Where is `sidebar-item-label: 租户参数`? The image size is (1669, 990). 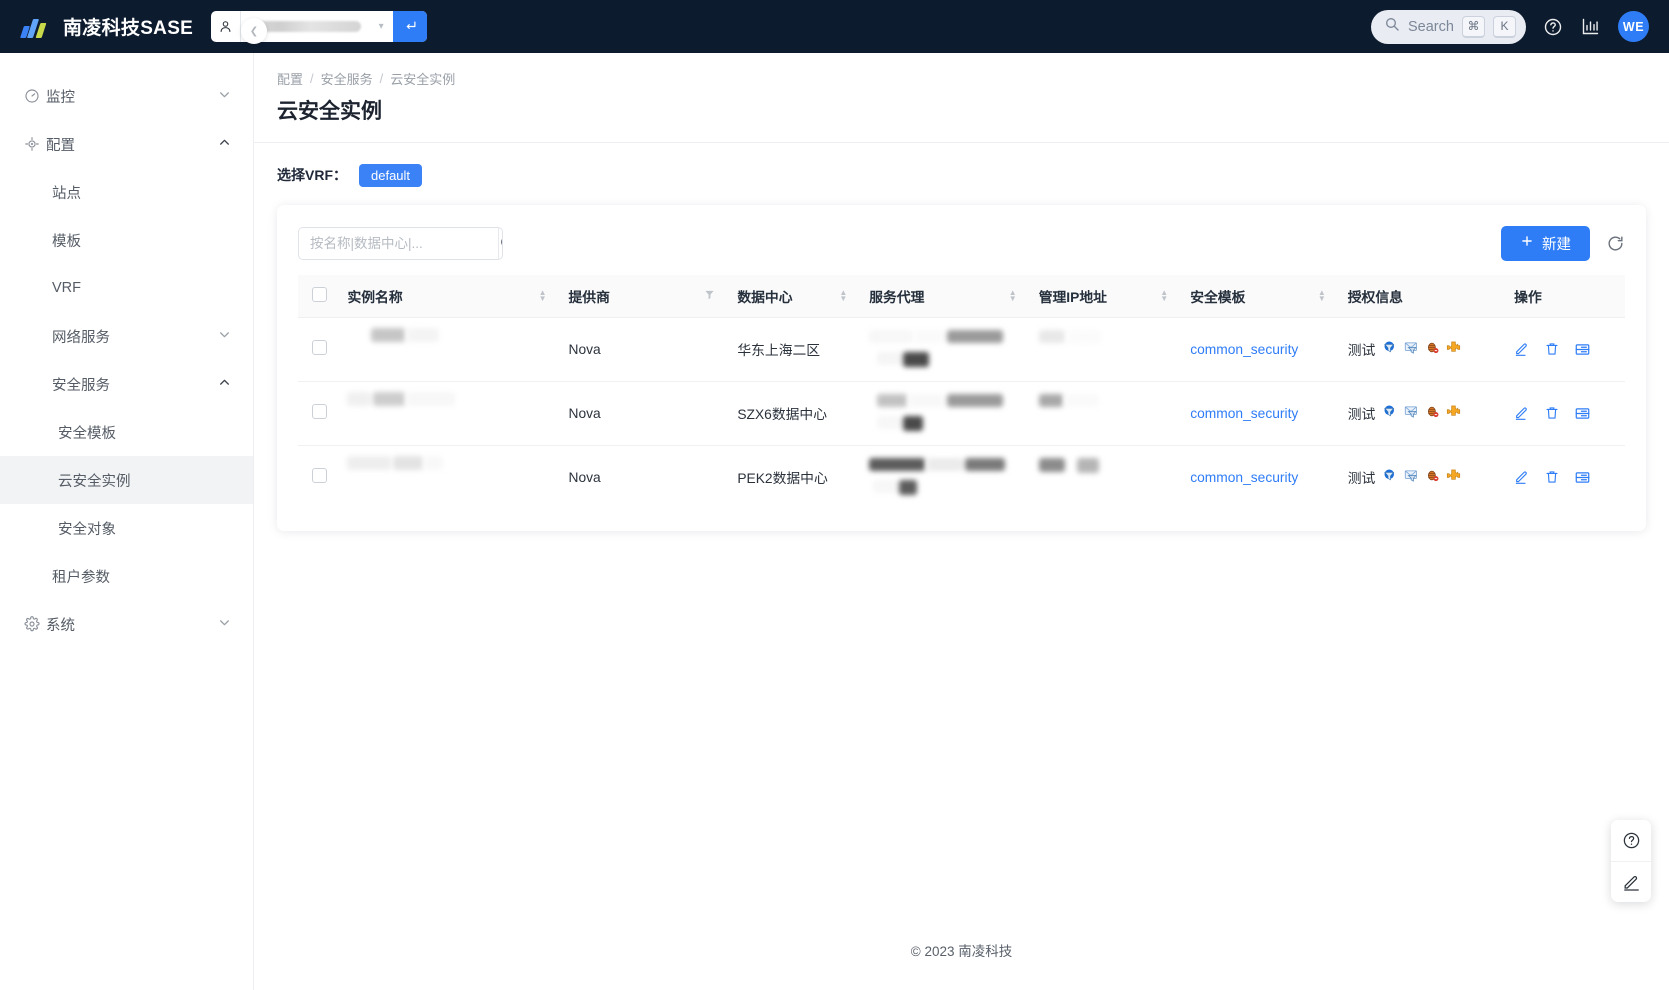
sidebar-item-label: 租户参数 is located at coordinates (81, 577).